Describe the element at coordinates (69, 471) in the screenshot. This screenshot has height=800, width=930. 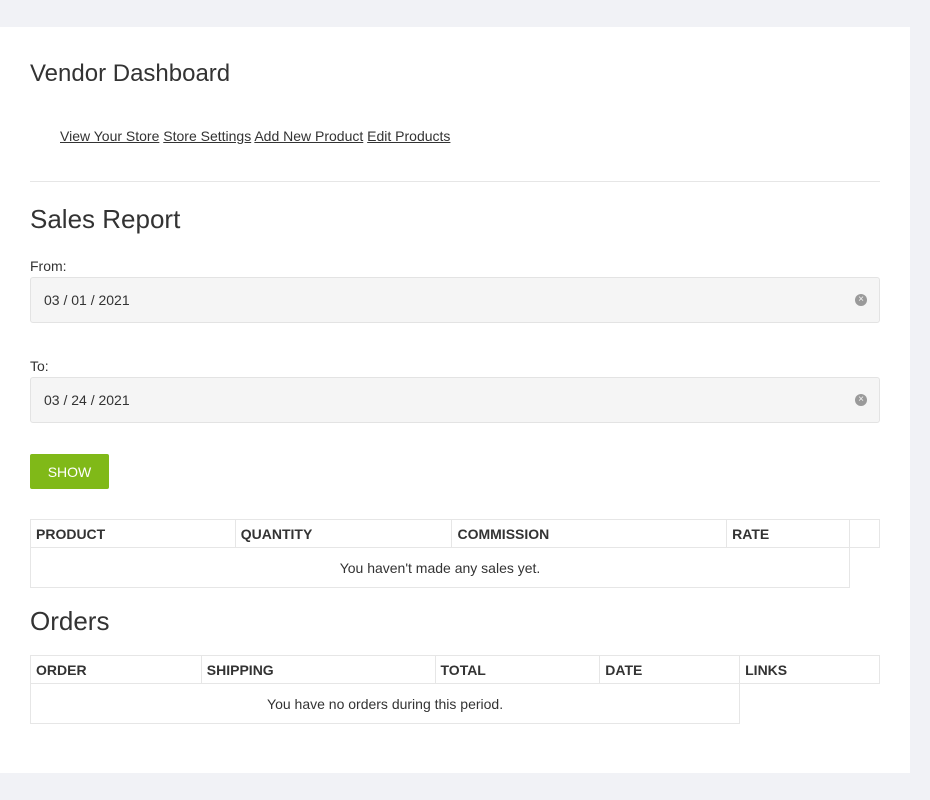
I see `show-button: Show` at that location.